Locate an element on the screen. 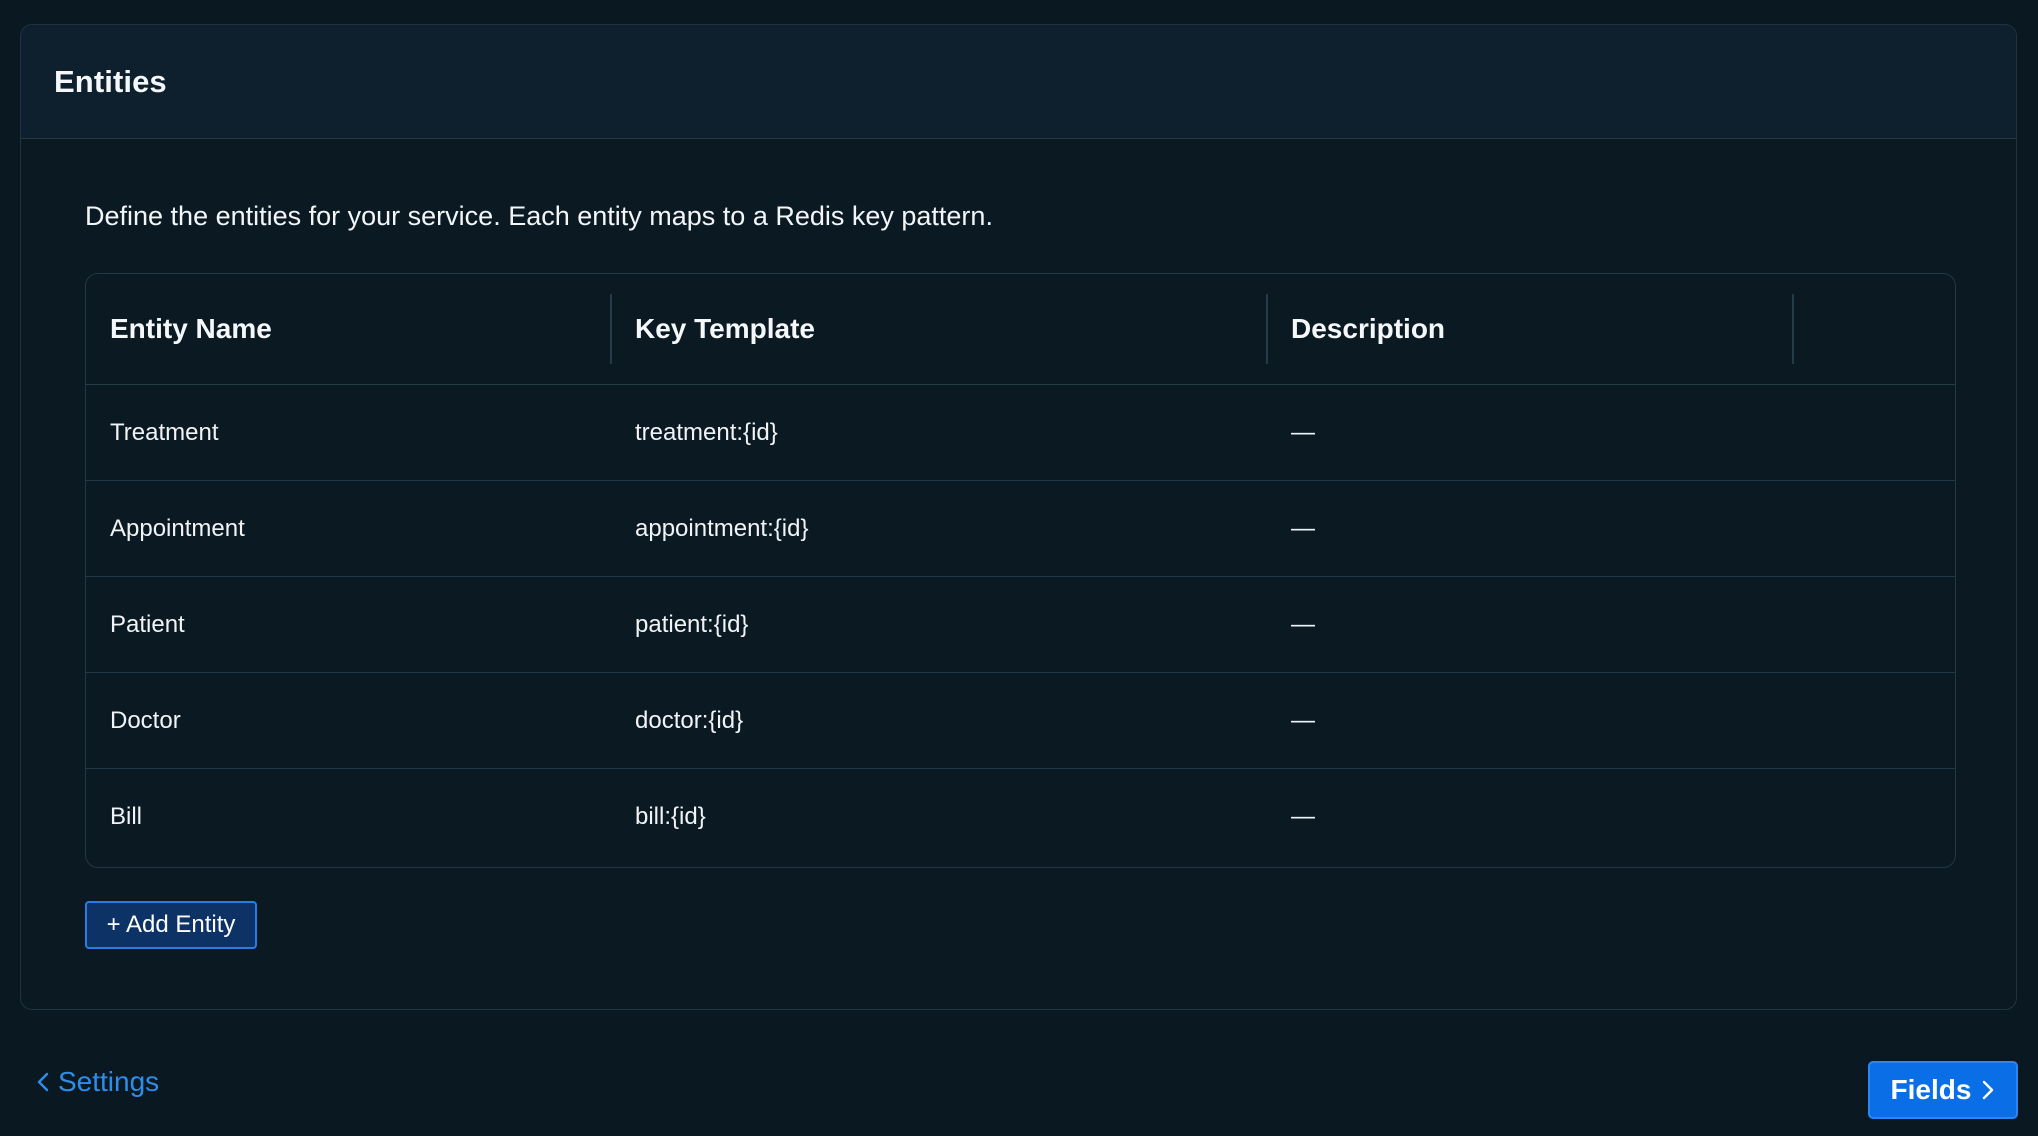 Image resolution: width=2038 pixels, height=1136 pixels. next-fields-button: Fields is located at coordinates (1943, 1090).